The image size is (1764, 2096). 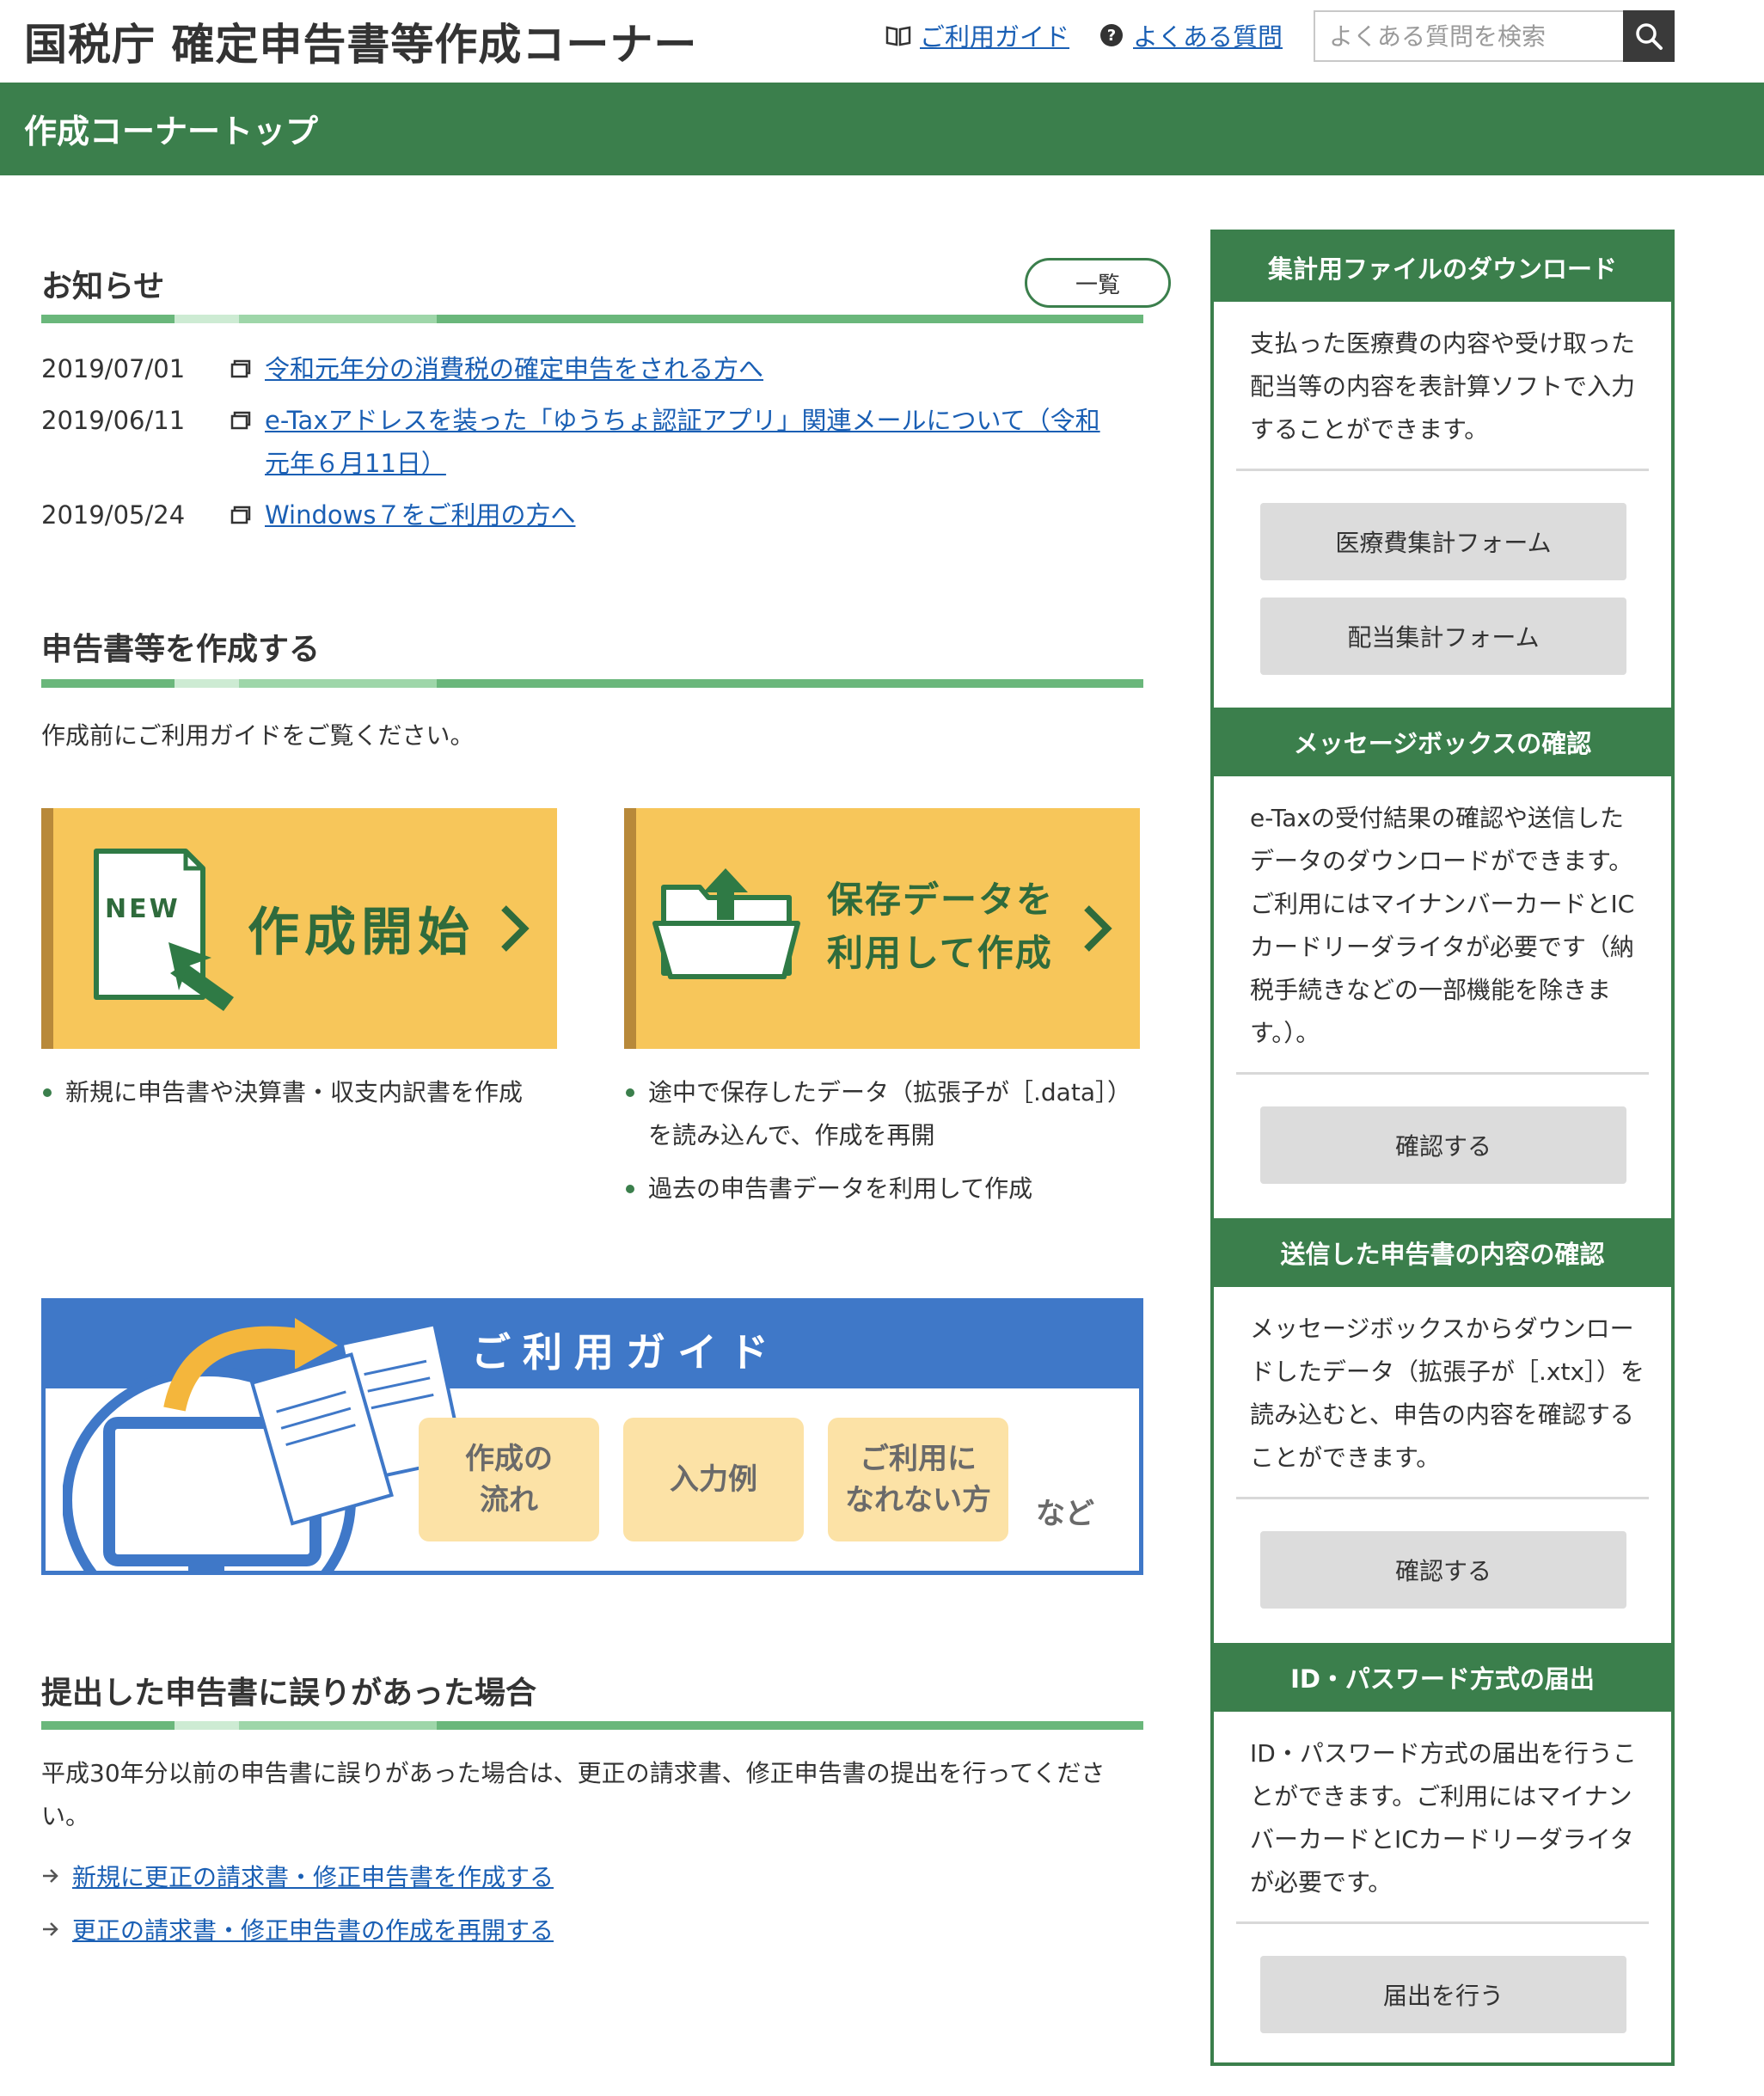 I want to click on faq-link-label: よくある質問, so click(x=1208, y=37).